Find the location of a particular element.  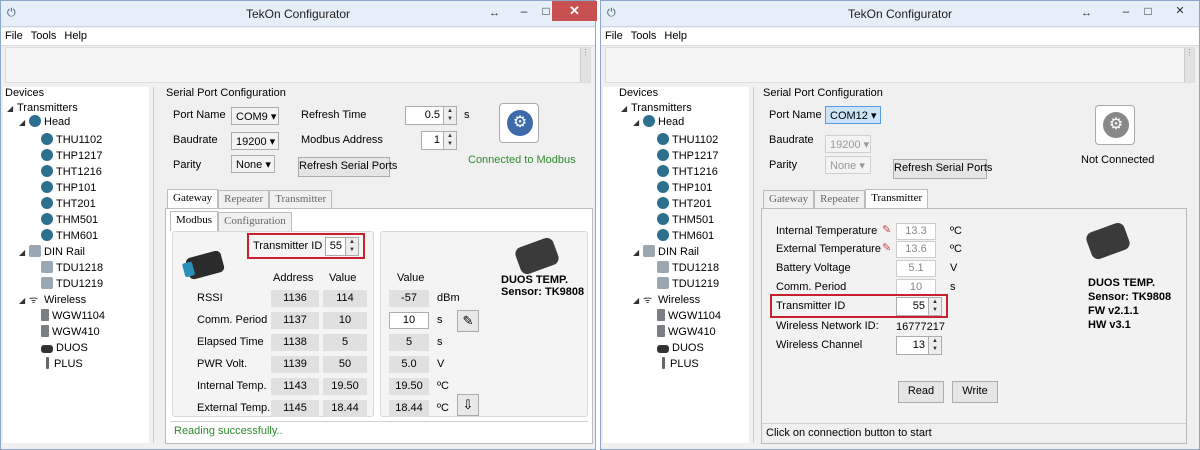

port-name-select: COM12 ▾ is located at coordinates (853, 115).